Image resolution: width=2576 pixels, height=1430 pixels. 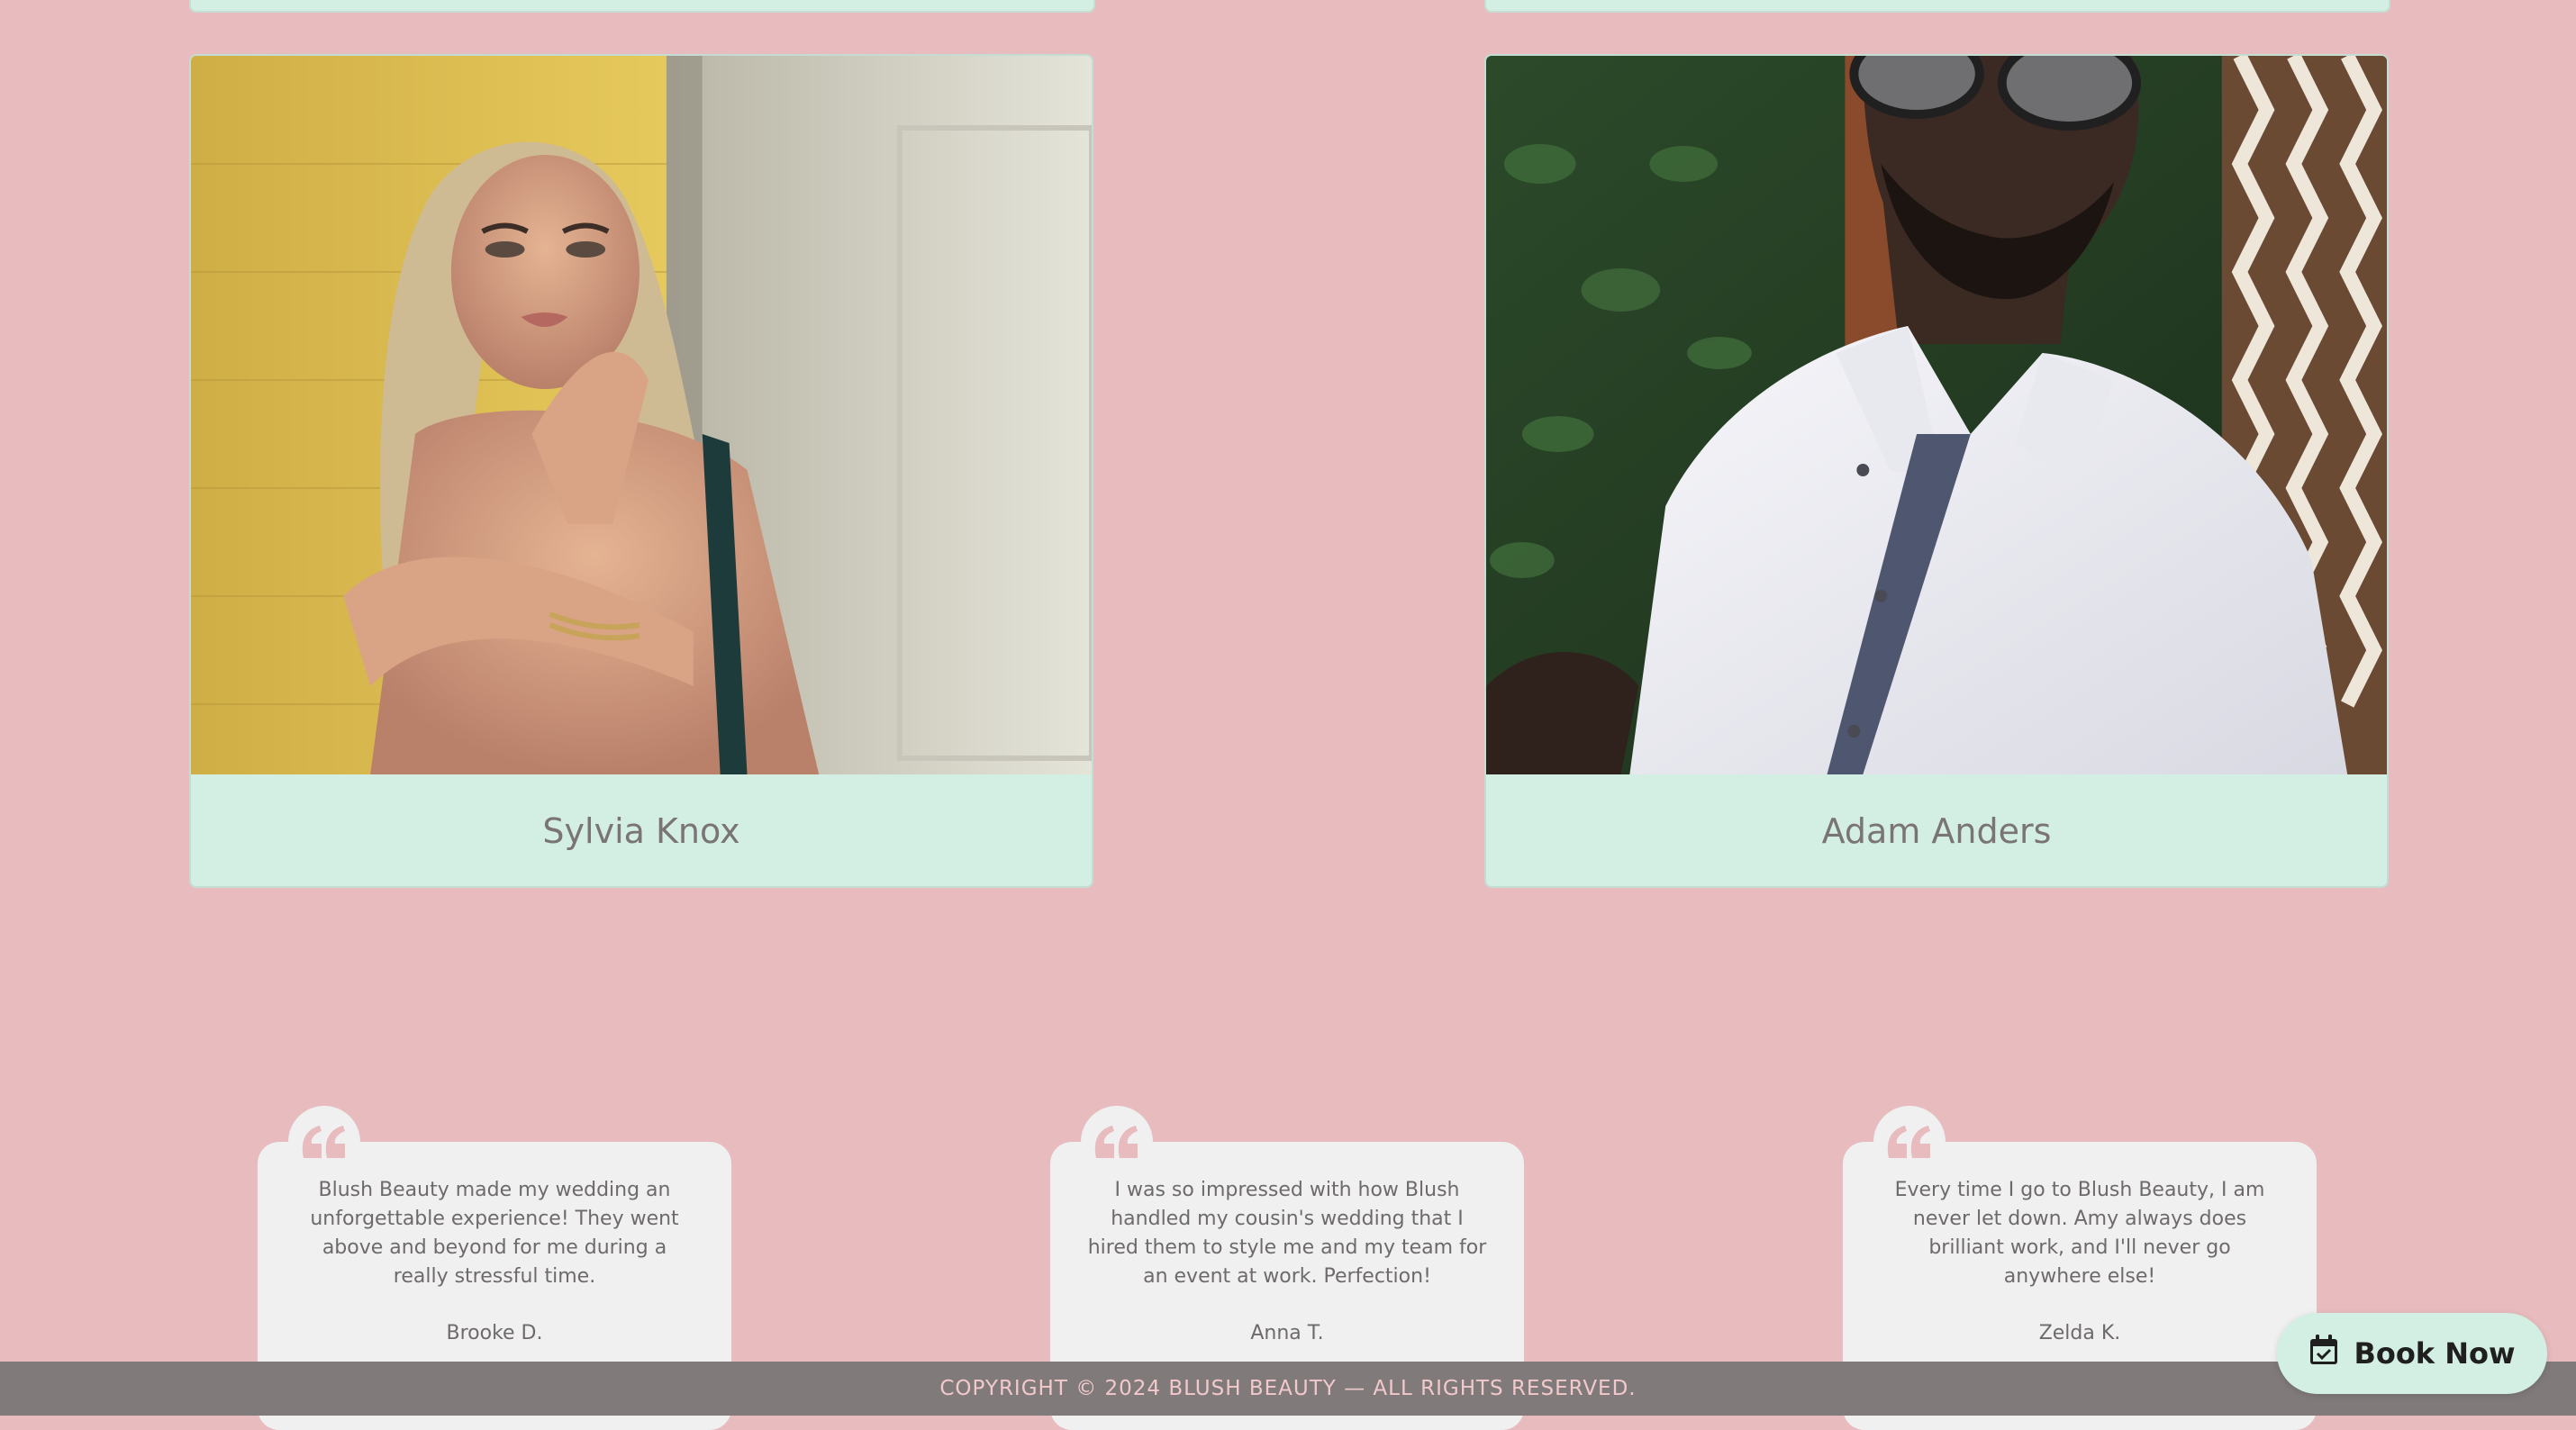 What do you see at coordinates (494, 1333) in the screenshot?
I see `testimonial-author: Brooke D.` at bounding box center [494, 1333].